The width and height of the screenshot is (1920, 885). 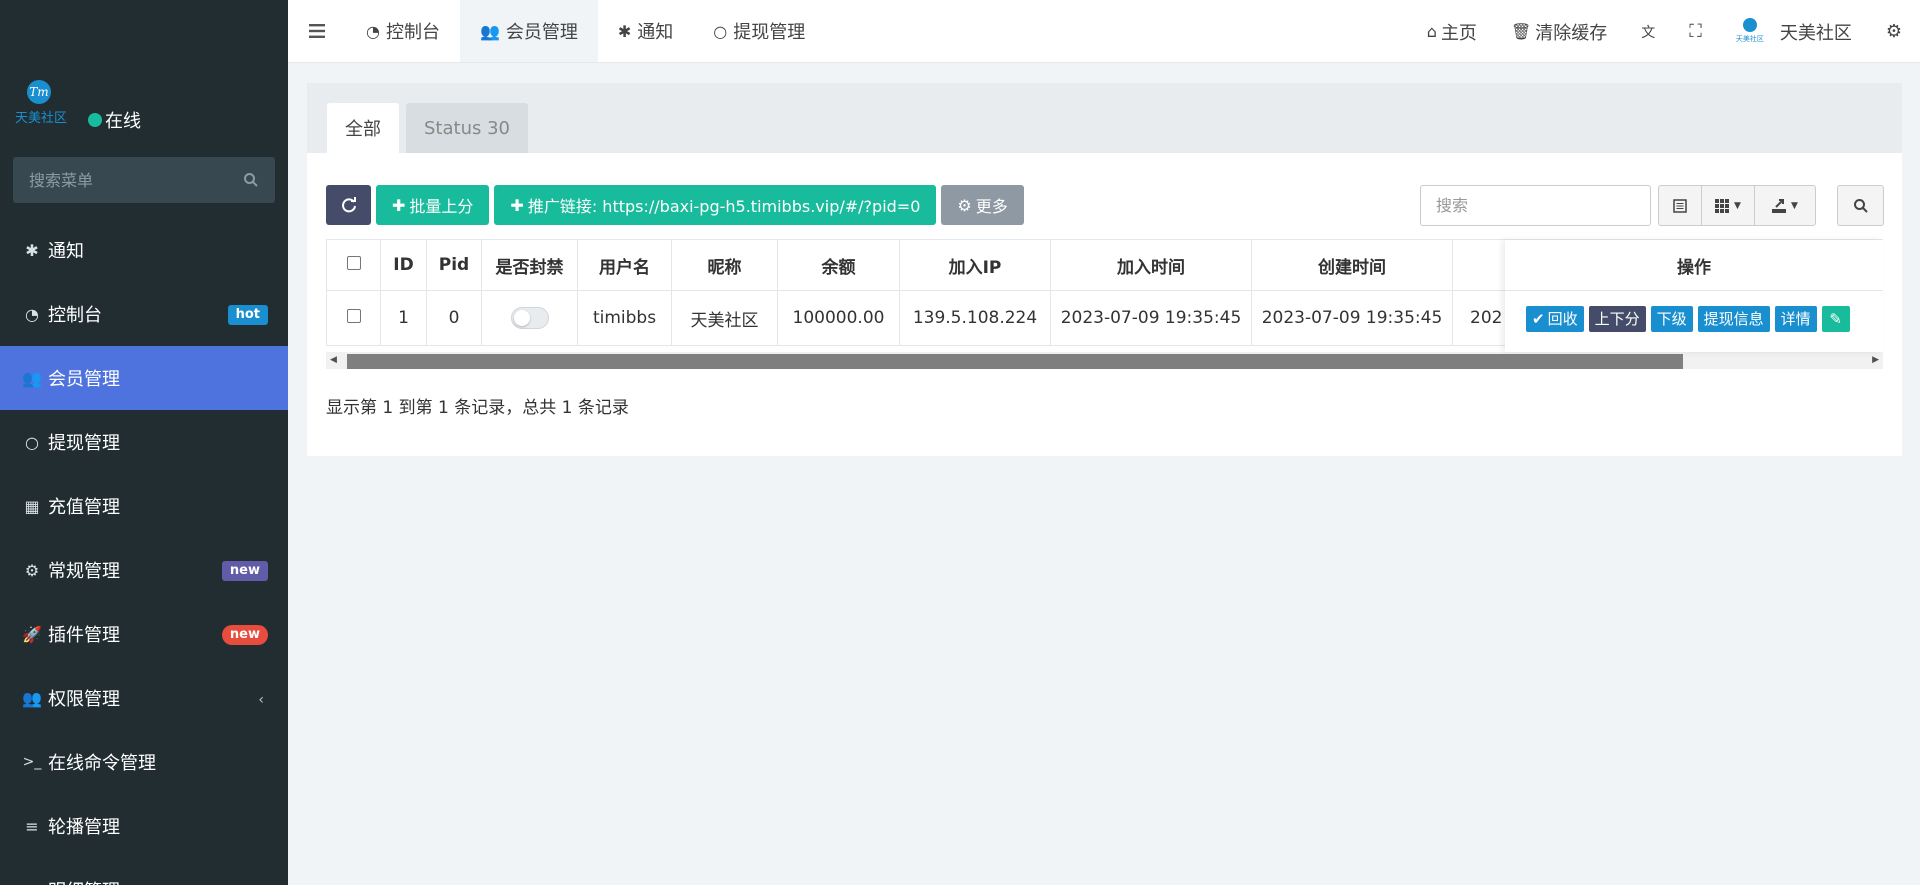 What do you see at coordinates (144, 698) in the screenshot?
I see `sidebar-item-permissions: 👥 权限管理 ‹` at bounding box center [144, 698].